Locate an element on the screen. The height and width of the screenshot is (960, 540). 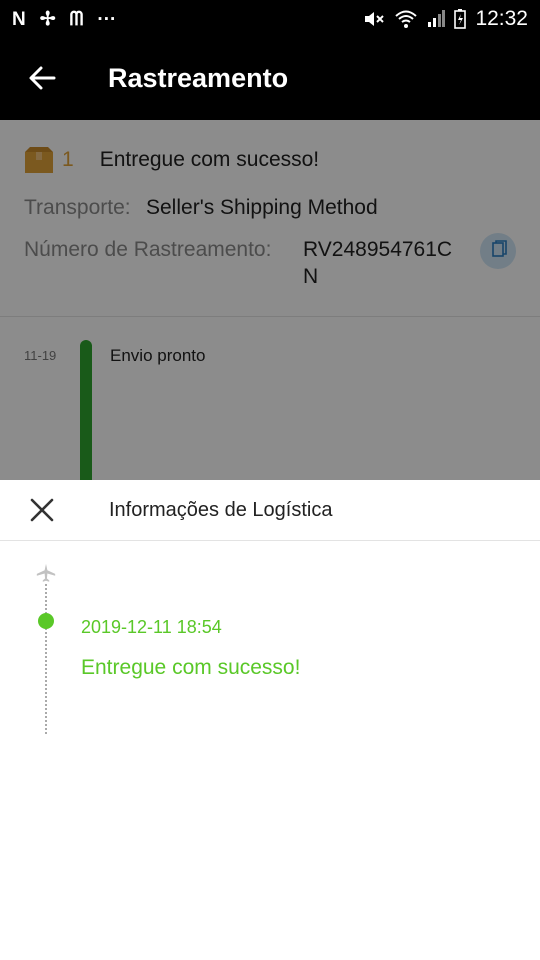
signal-icon is located at coordinates (437, 18).